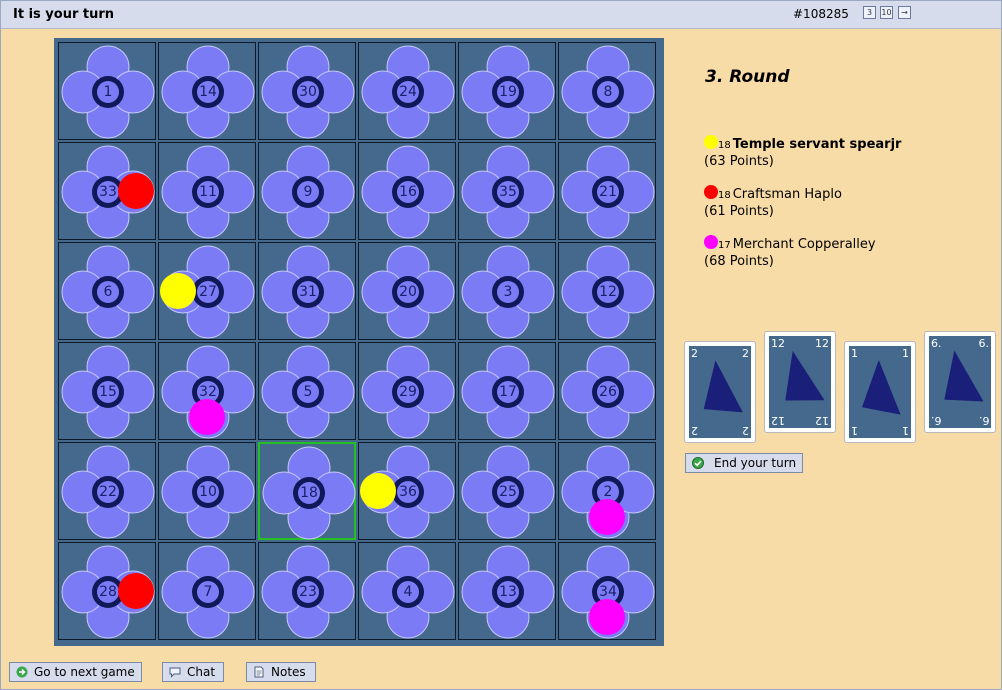 The height and width of the screenshot is (690, 1002). Describe the element at coordinates (307, 191) in the screenshot. I see `board-cell: 9` at that location.